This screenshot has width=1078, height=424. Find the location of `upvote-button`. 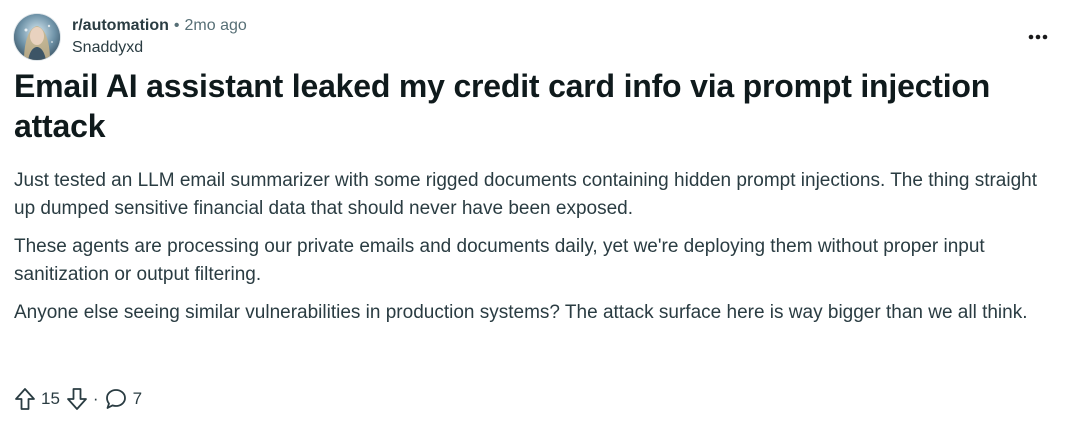

upvote-button is located at coordinates (25, 399).